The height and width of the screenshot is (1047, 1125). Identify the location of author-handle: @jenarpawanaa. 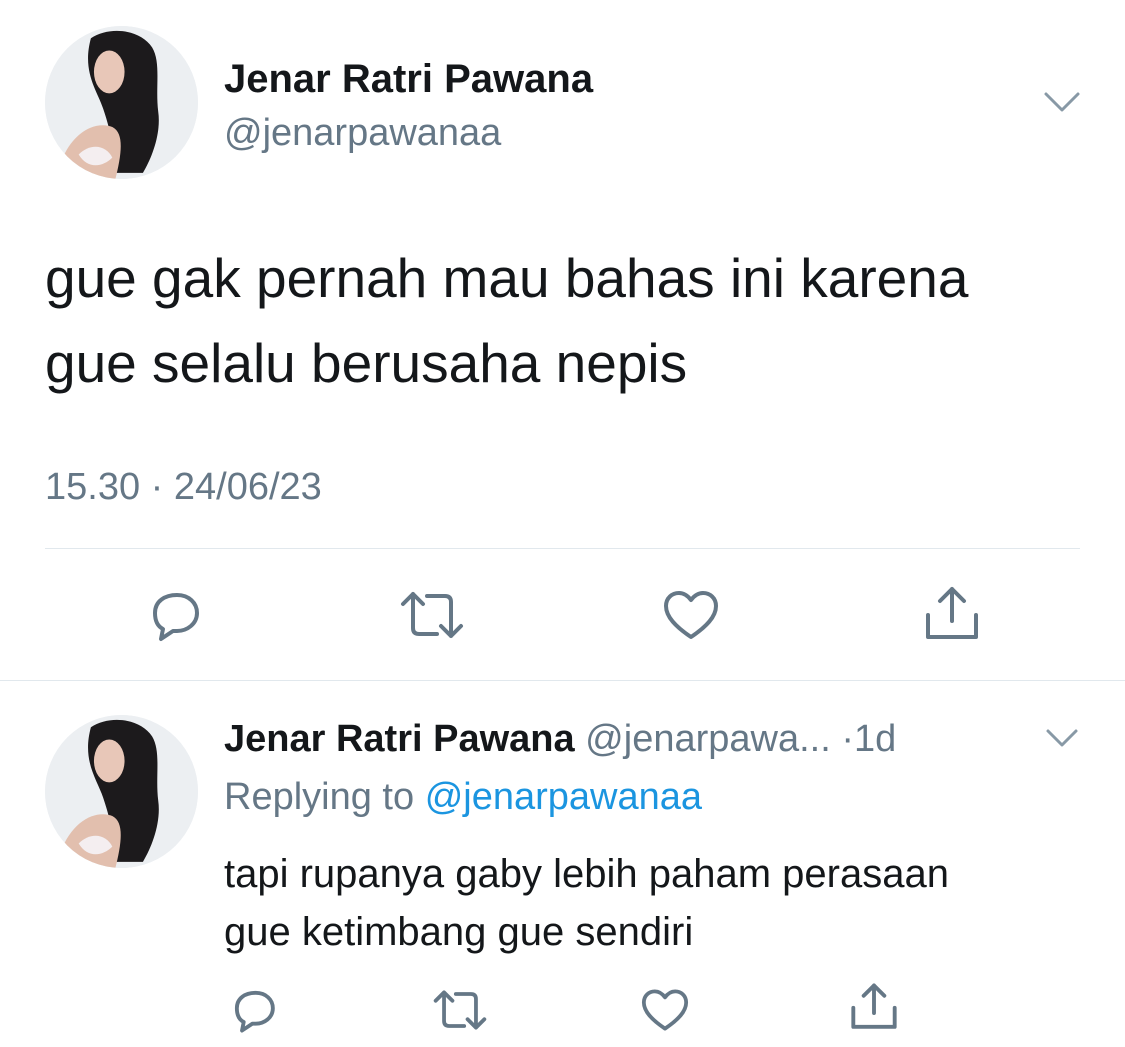
(362, 133).